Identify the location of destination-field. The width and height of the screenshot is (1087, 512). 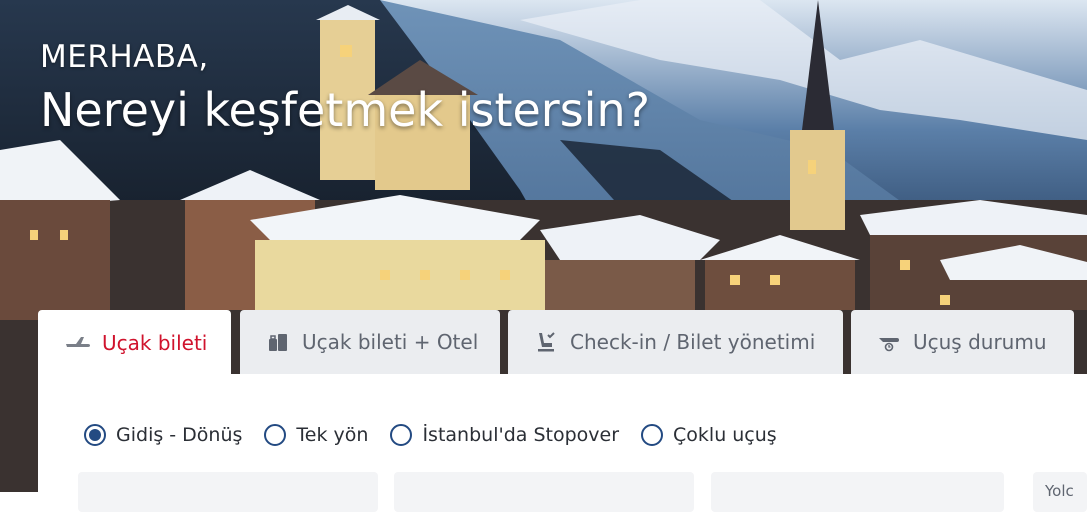
(544, 492).